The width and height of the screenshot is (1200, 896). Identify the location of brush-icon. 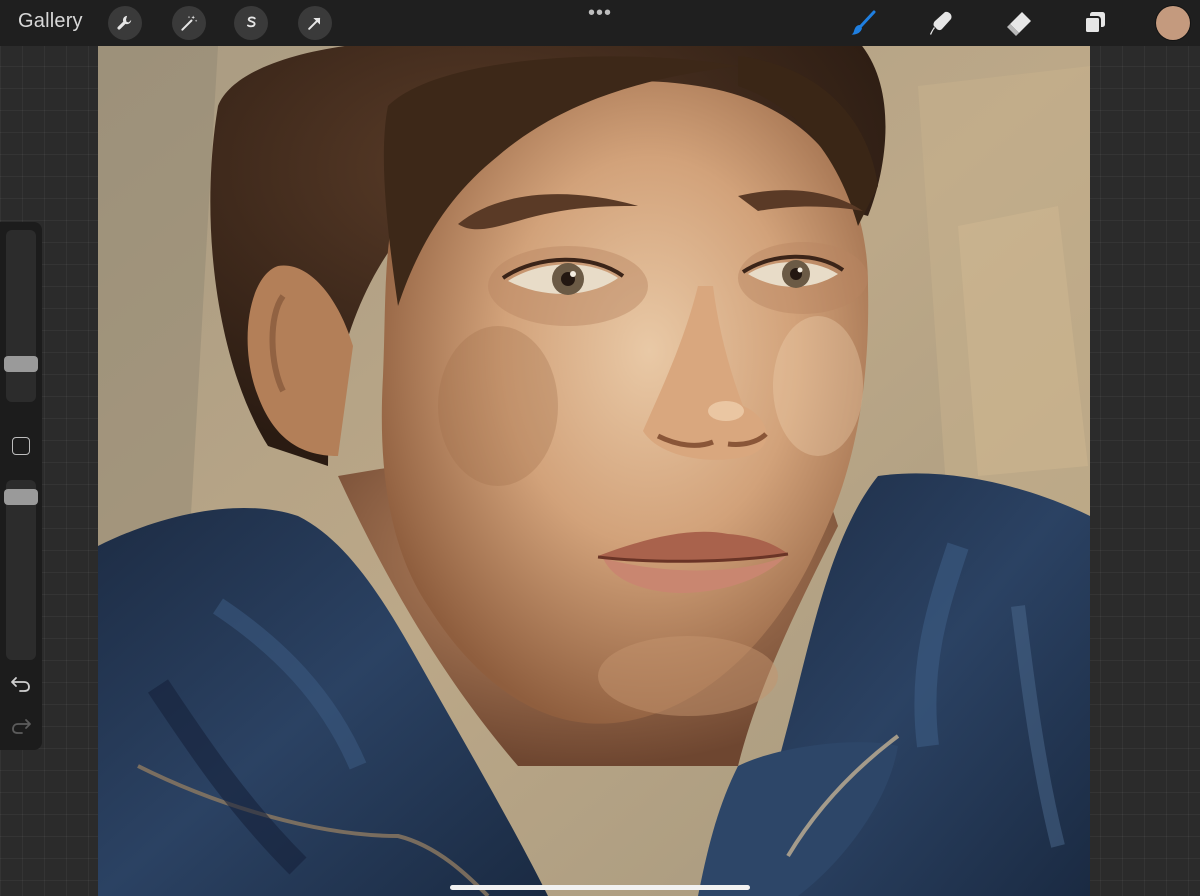
(863, 22).